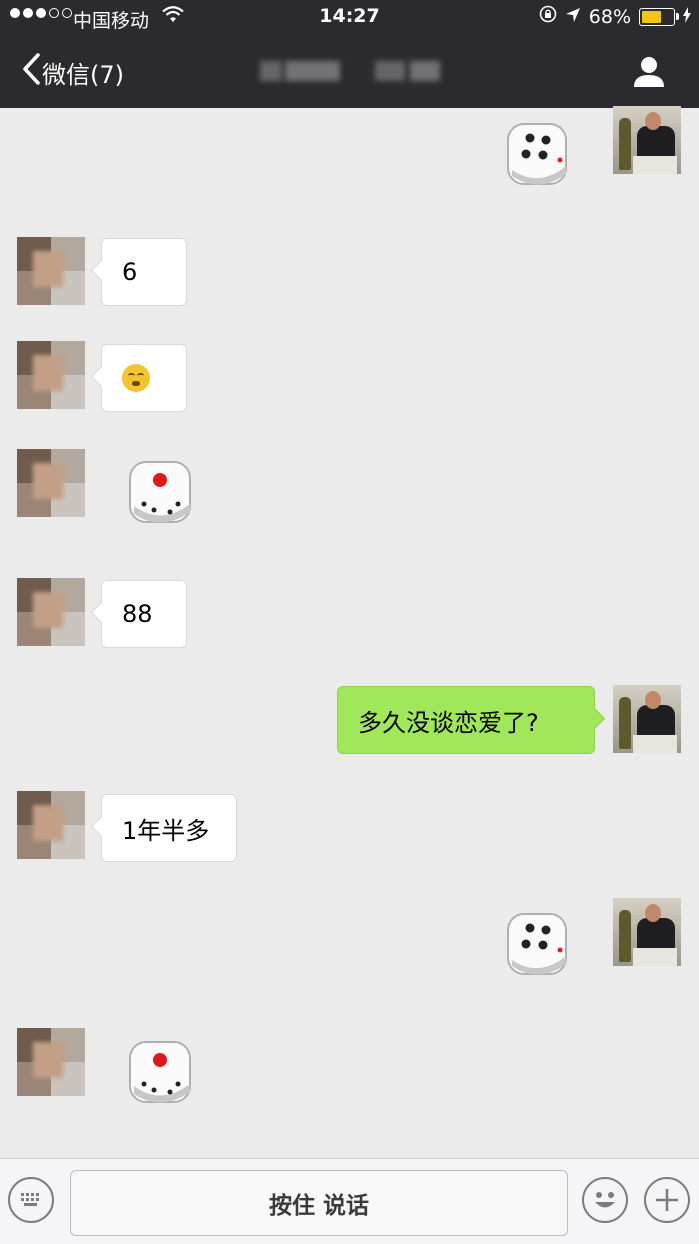 This screenshot has height=1244, width=699. What do you see at coordinates (659, 16) in the screenshot?
I see `battery-icon` at bounding box center [659, 16].